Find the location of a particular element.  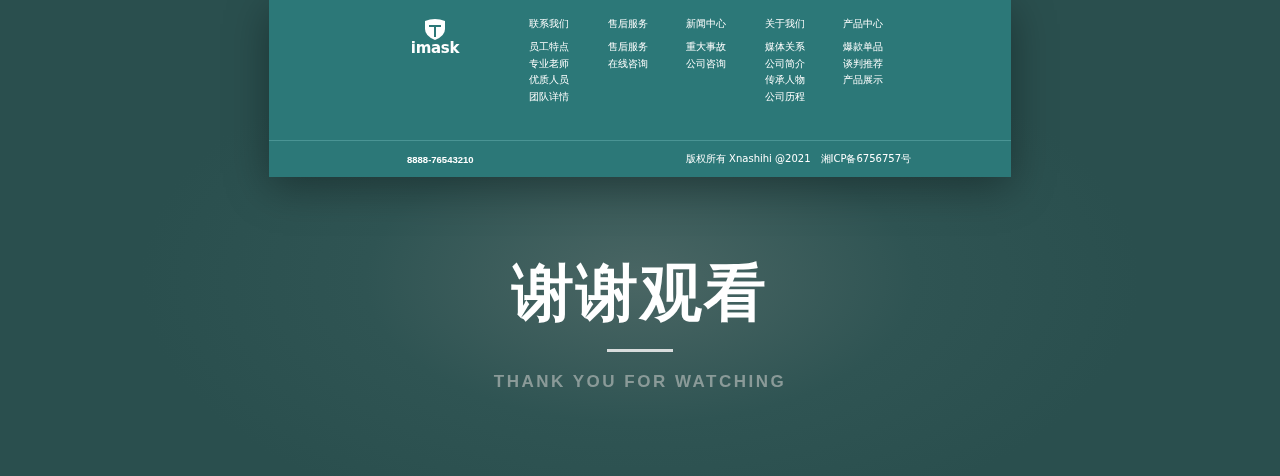

footer-link: 传承人物 is located at coordinates (803, 80).